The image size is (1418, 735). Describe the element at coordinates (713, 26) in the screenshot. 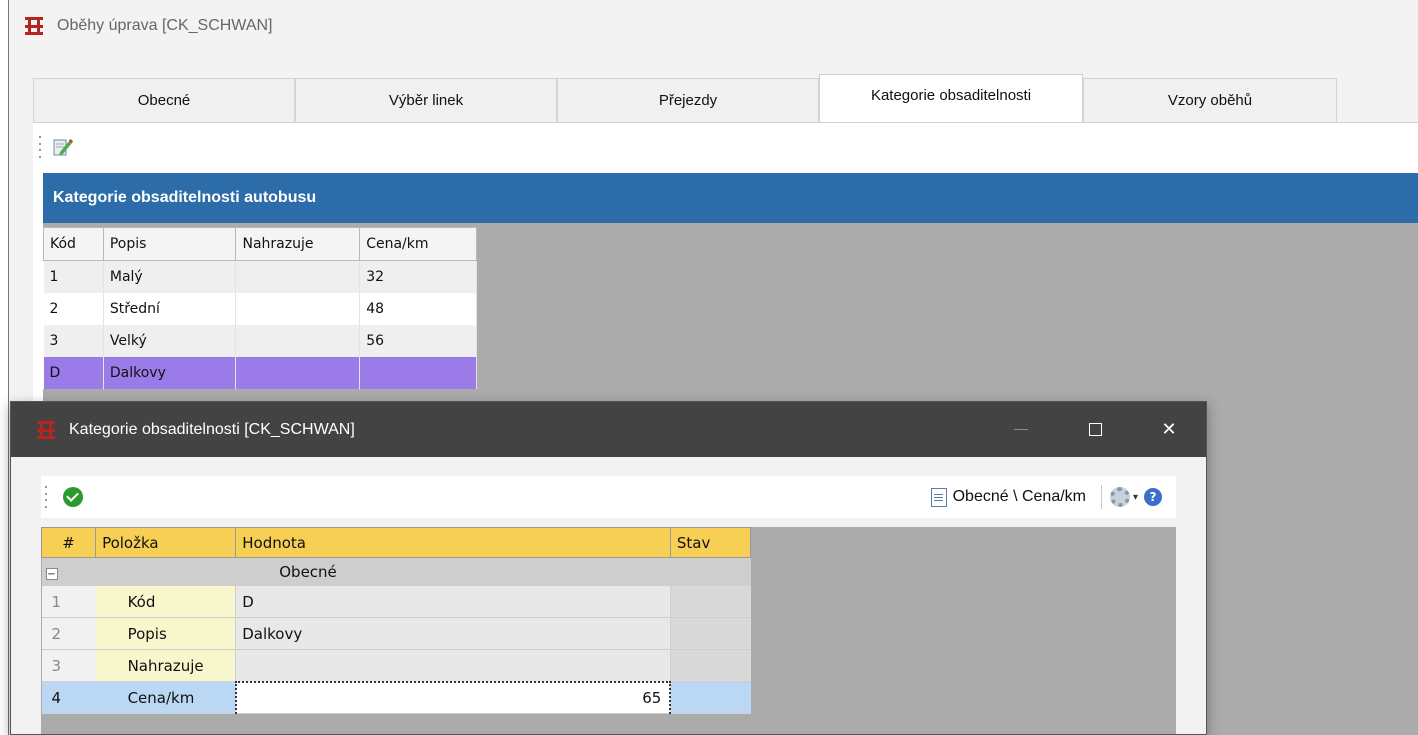

I see `main-titlebar: Oběhy úprava [CK_SCHWAN]` at that location.